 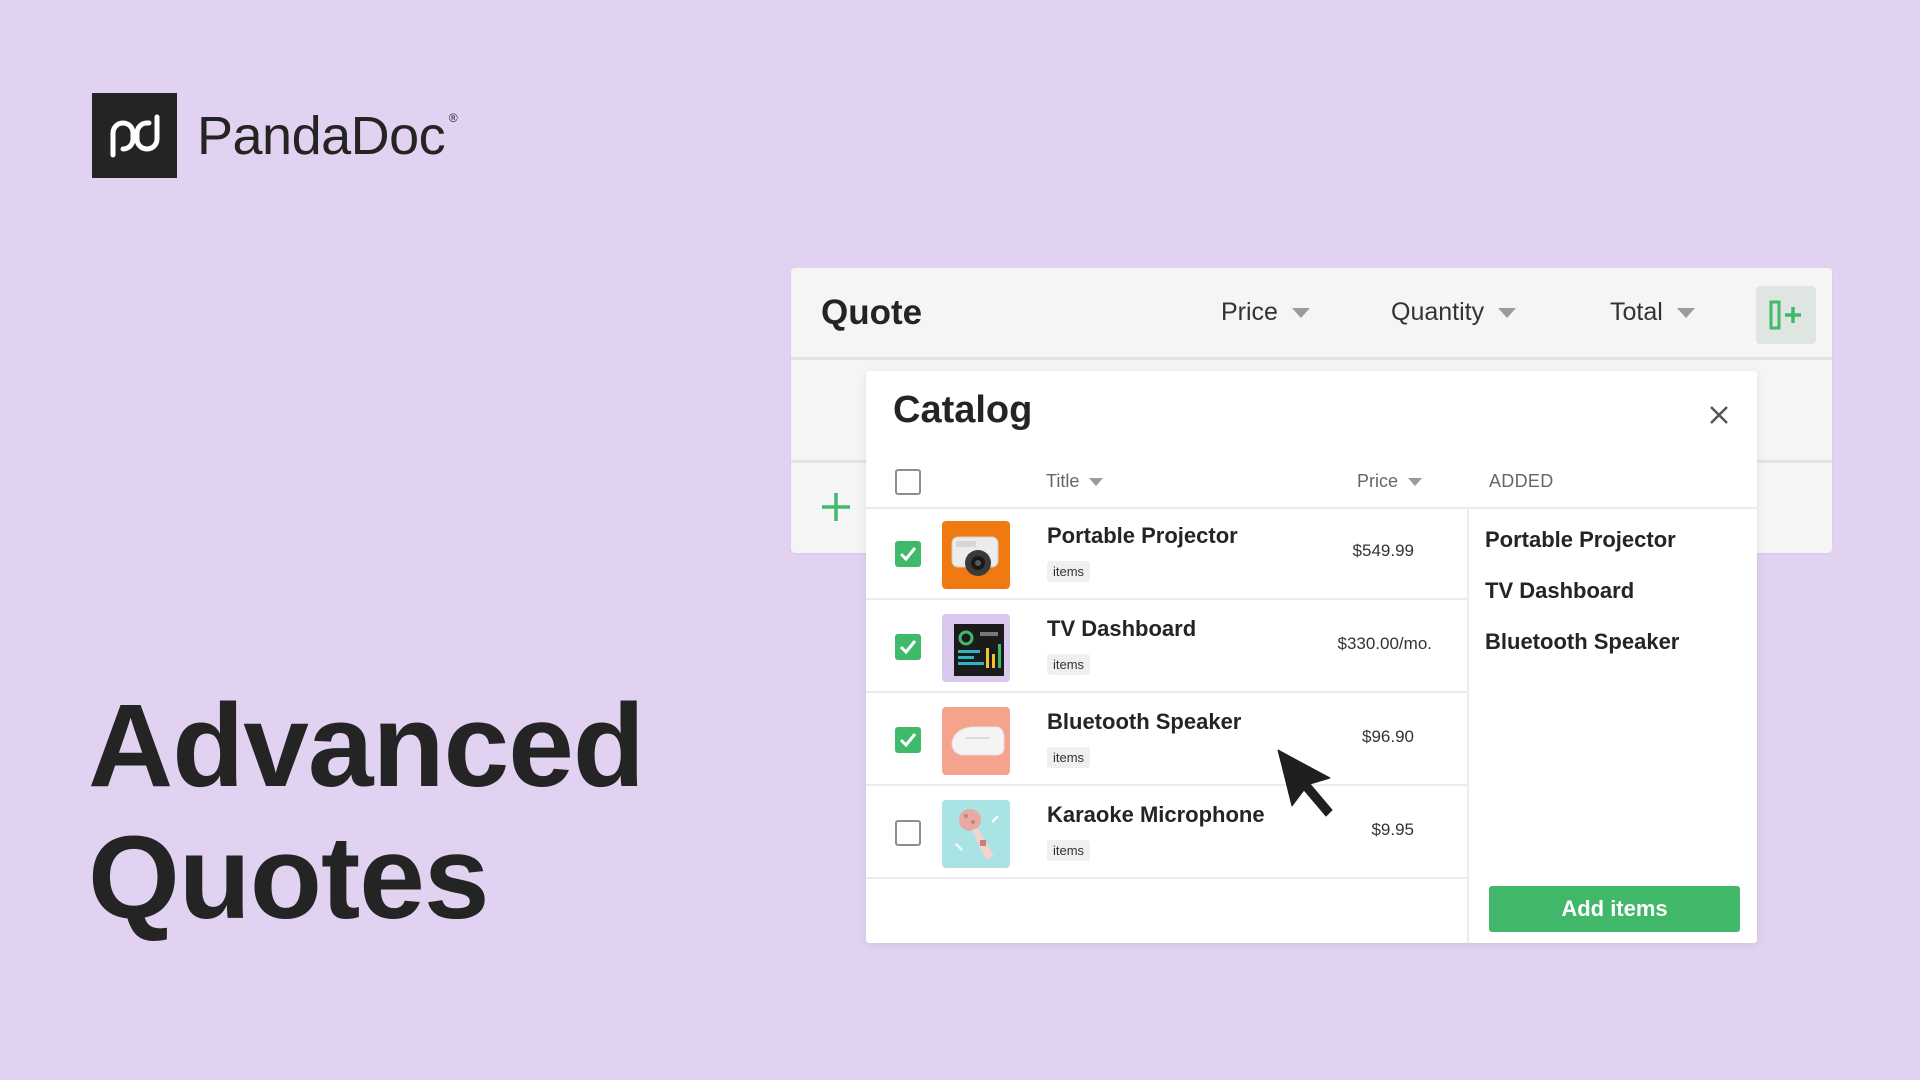 What do you see at coordinates (1388, 736) in the screenshot?
I see `item-price: $96.90` at bounding box center [1388, 736].